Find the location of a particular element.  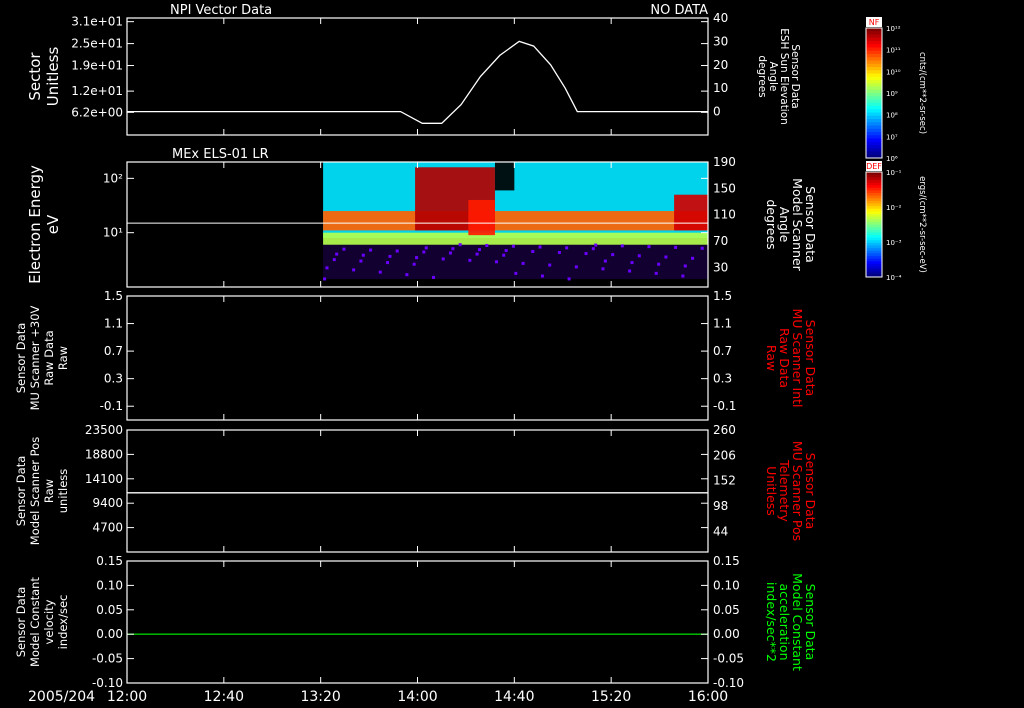

left-axis-label: Sector is located at coordinates (35, 76).